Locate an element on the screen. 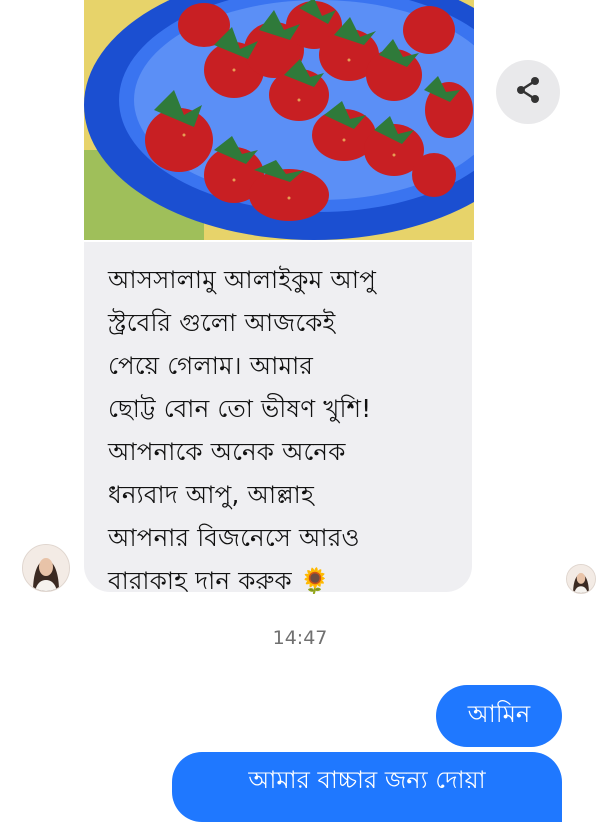 The width and height of the screenshot is (600, 822). outgoing-message-bubble: আমার বাচ্চার জন্য দোয়া is located at coordinates (367, 787).